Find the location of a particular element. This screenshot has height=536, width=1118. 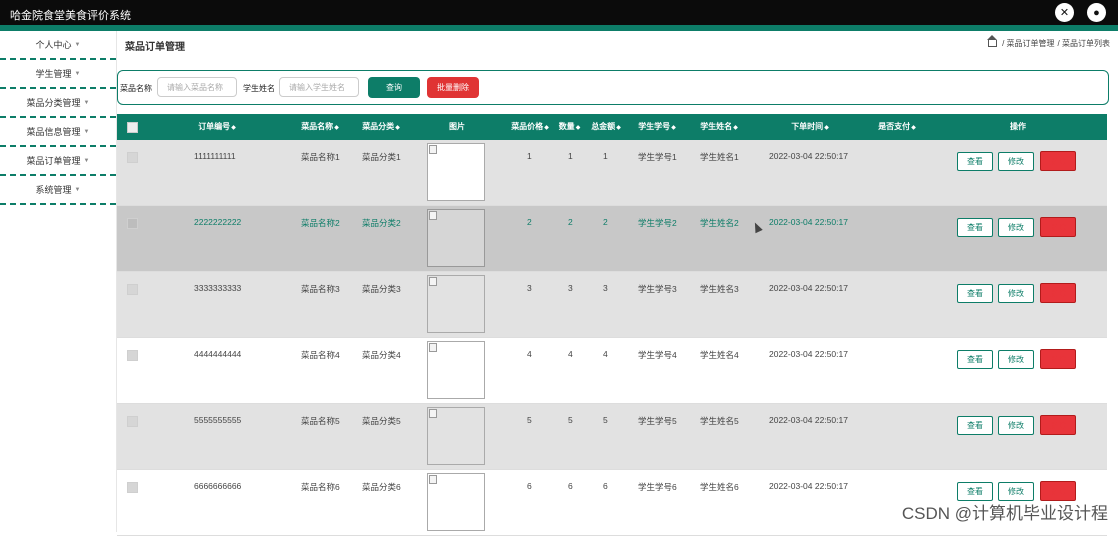

dish-name-cell: 菜品名称3 is located at coordinates (320, 289).